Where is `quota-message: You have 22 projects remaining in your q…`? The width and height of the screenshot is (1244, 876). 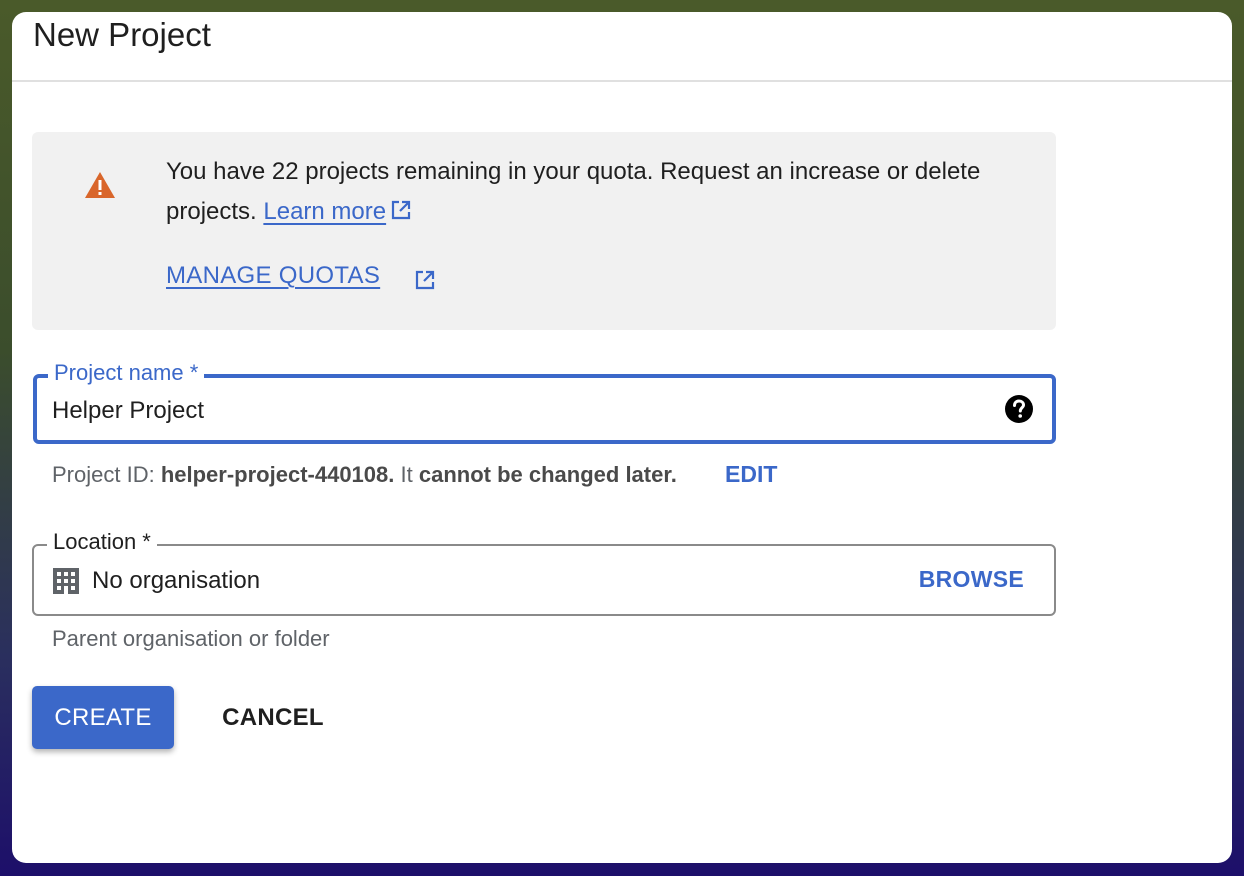 quota-message: You have 22 projects remaining in your q… is located at coordinates (591, 192).